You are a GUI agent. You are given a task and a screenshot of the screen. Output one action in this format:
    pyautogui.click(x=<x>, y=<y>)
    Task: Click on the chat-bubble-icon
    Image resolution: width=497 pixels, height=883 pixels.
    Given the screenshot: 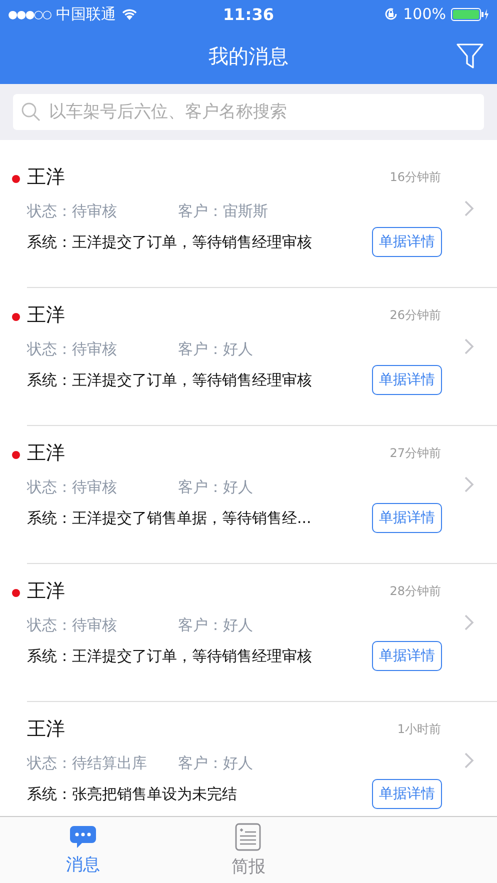 What is the action you would take?
    pyautogui.click(x=82, y=836)
    